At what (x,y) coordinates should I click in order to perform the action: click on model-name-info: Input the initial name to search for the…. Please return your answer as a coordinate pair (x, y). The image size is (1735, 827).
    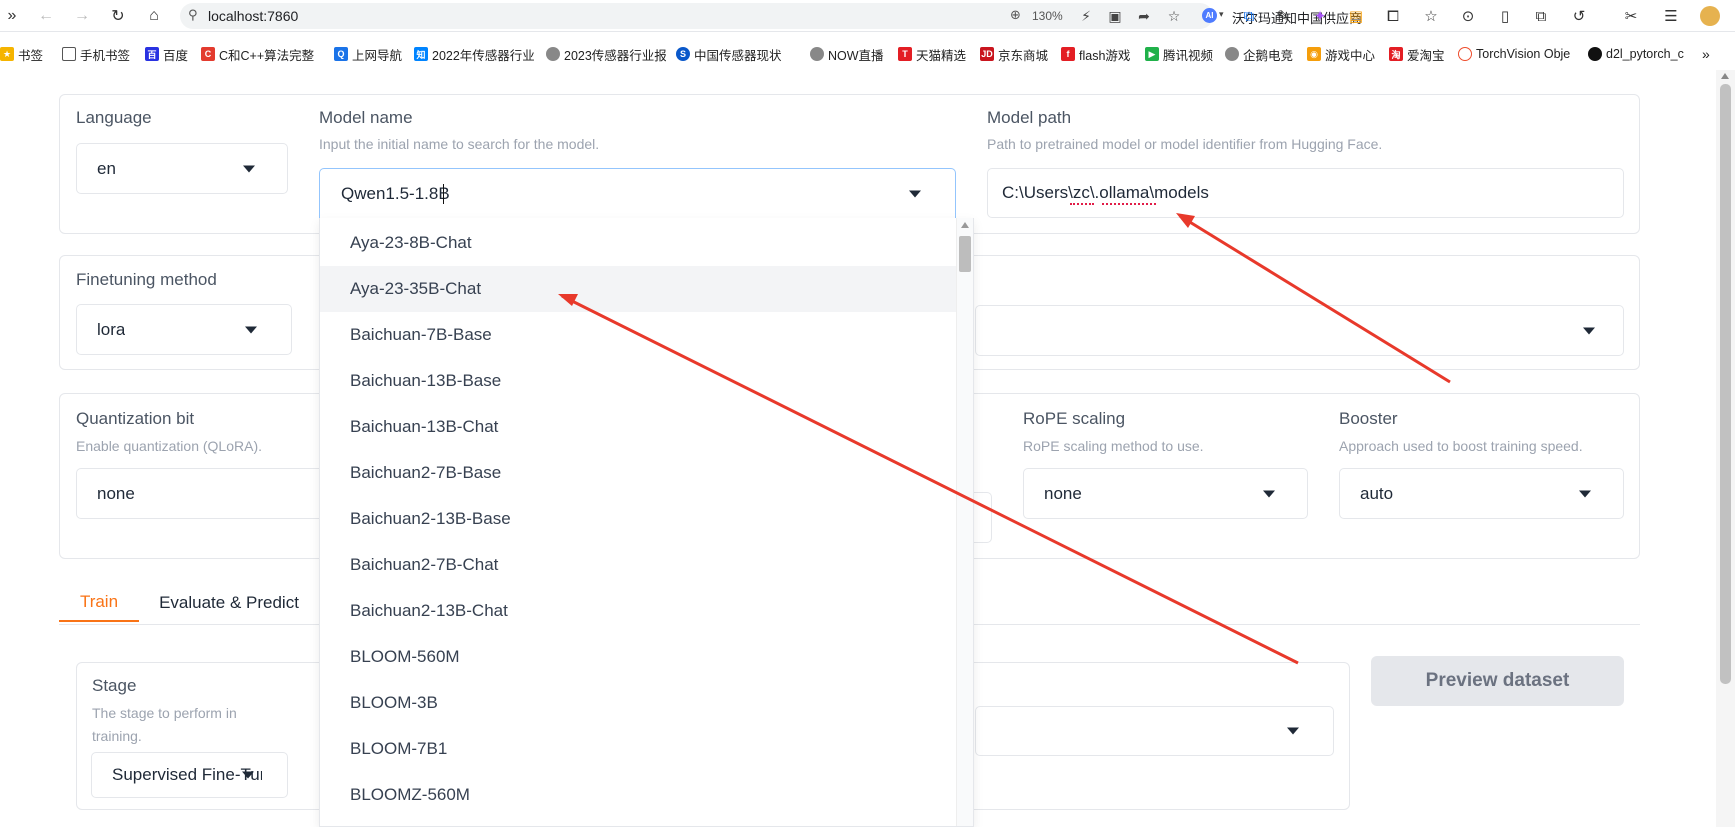
    Looking at the image, I should click on (459, 144).